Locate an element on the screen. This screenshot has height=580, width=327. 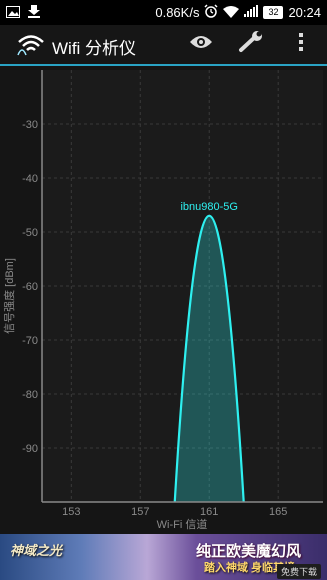
cell-signal-icon is located at coordinates (251, 12).